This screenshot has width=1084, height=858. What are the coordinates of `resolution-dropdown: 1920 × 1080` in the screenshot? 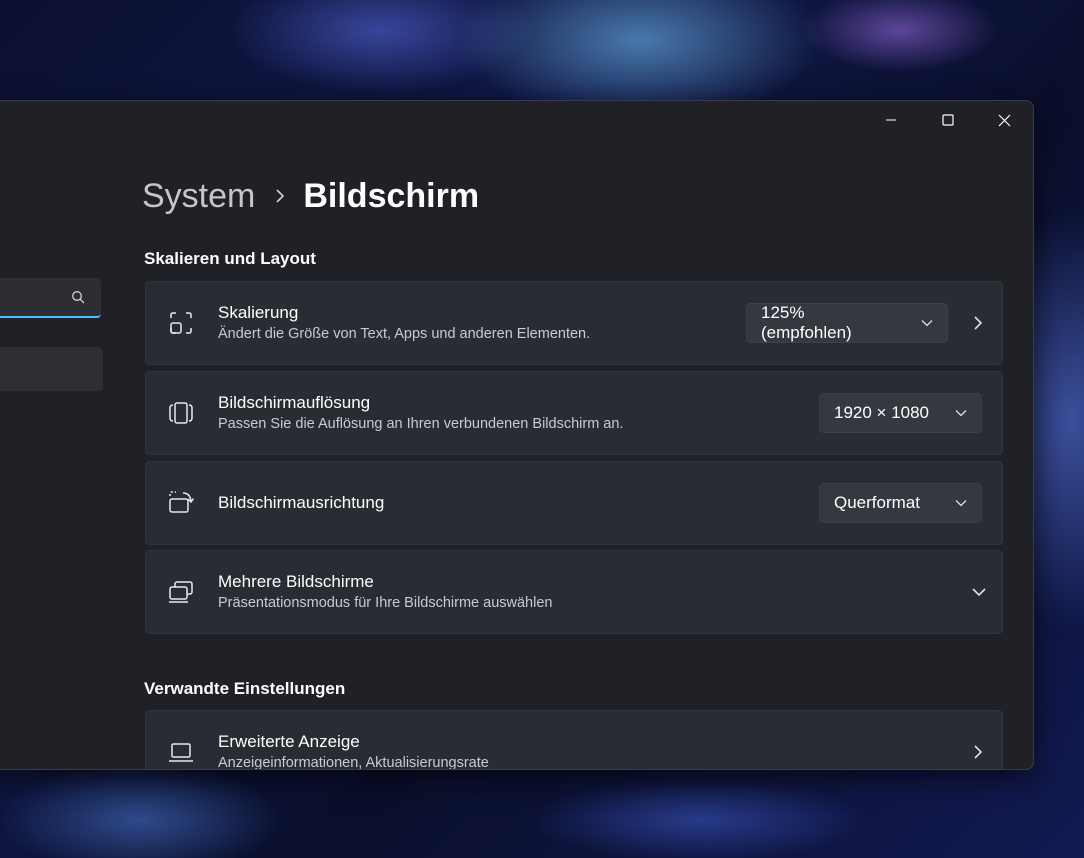 It's located at (900, 413).